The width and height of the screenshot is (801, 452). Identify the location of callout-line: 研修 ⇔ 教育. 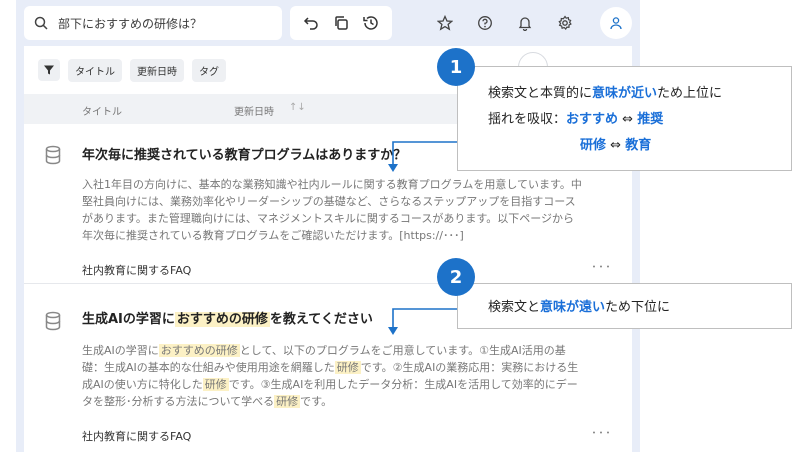
(639, 146).